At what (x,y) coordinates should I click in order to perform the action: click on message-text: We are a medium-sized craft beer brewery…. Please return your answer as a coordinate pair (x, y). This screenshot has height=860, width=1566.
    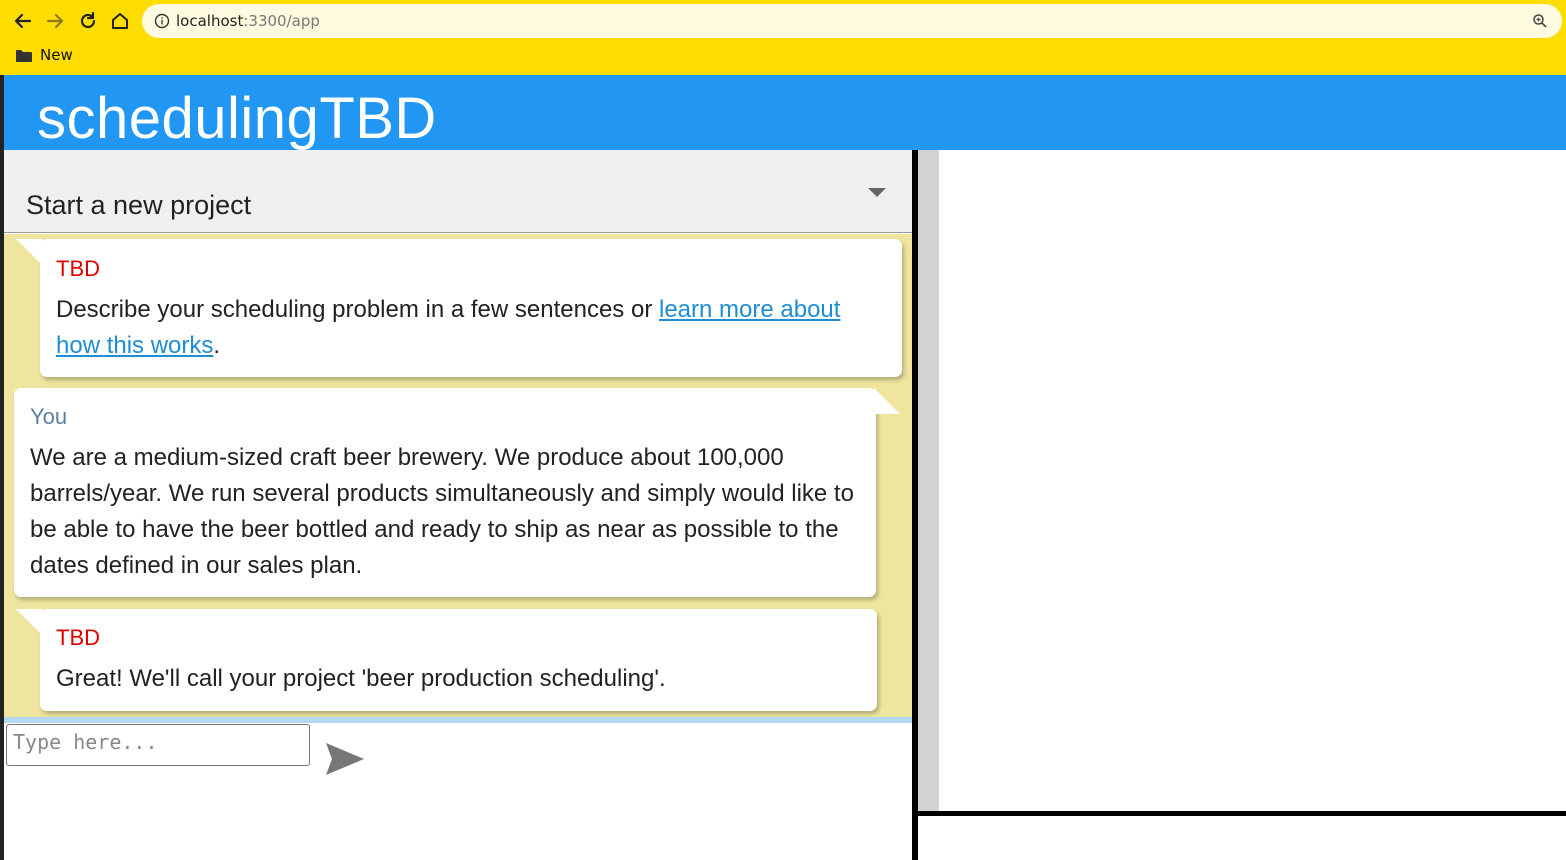
    Looking at the image, I should click on (442, 511).